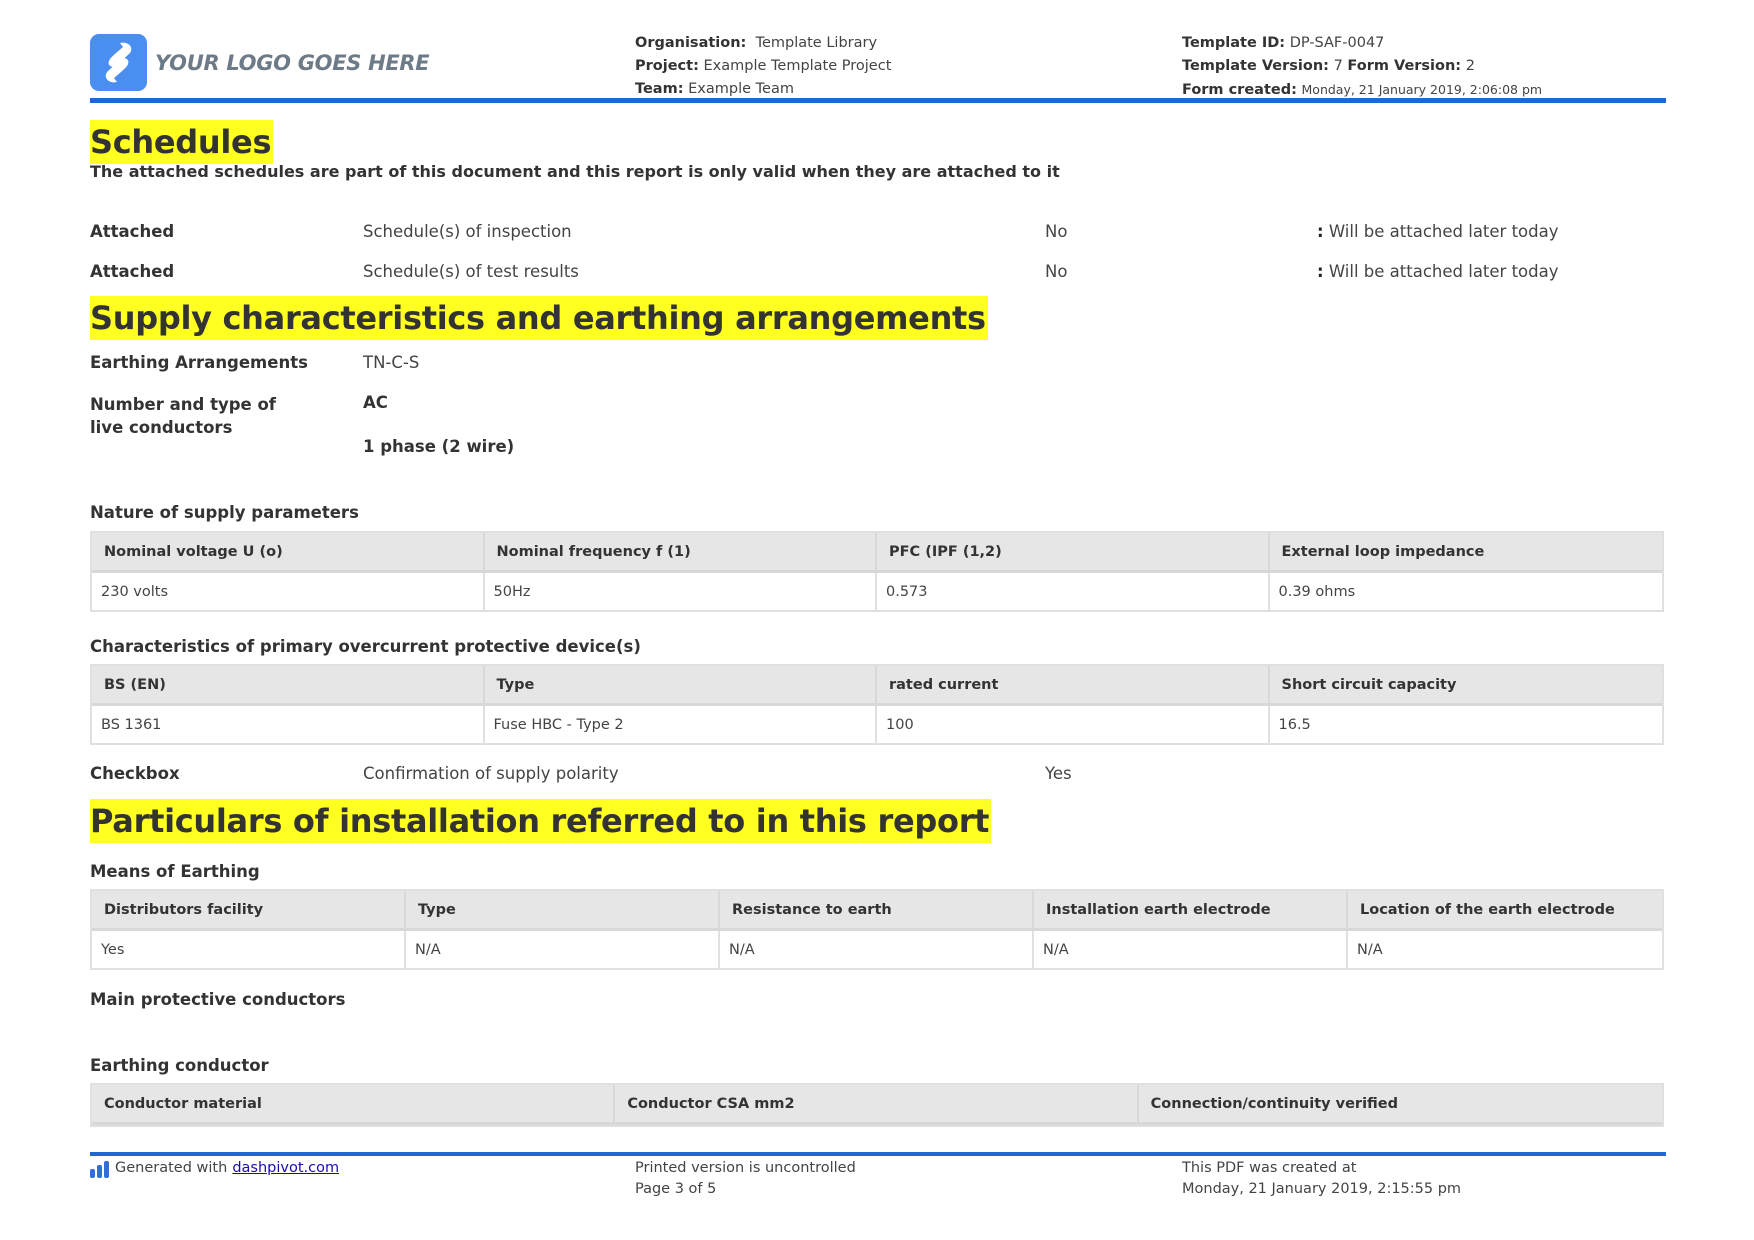 Image resolution: width=1754 pixels, height=1240 pixels. I want to click on column-header: rated current, so click(1073, 686).